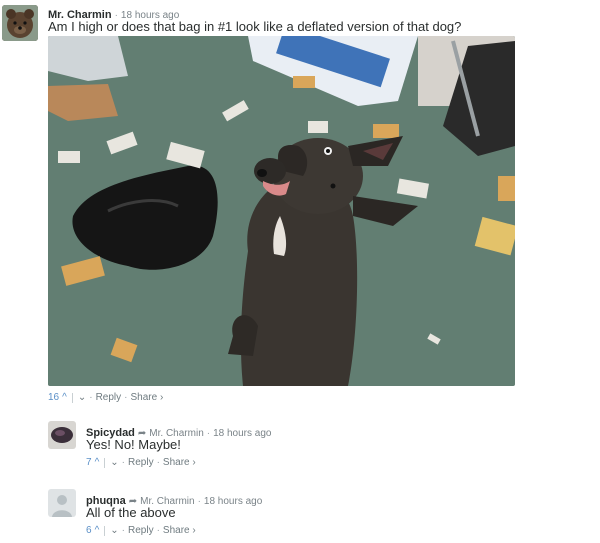  What do you see at coordinates (131, 512) in the screenshot?
I see `comment-text: All of the above` at bounding box center [131, 512].